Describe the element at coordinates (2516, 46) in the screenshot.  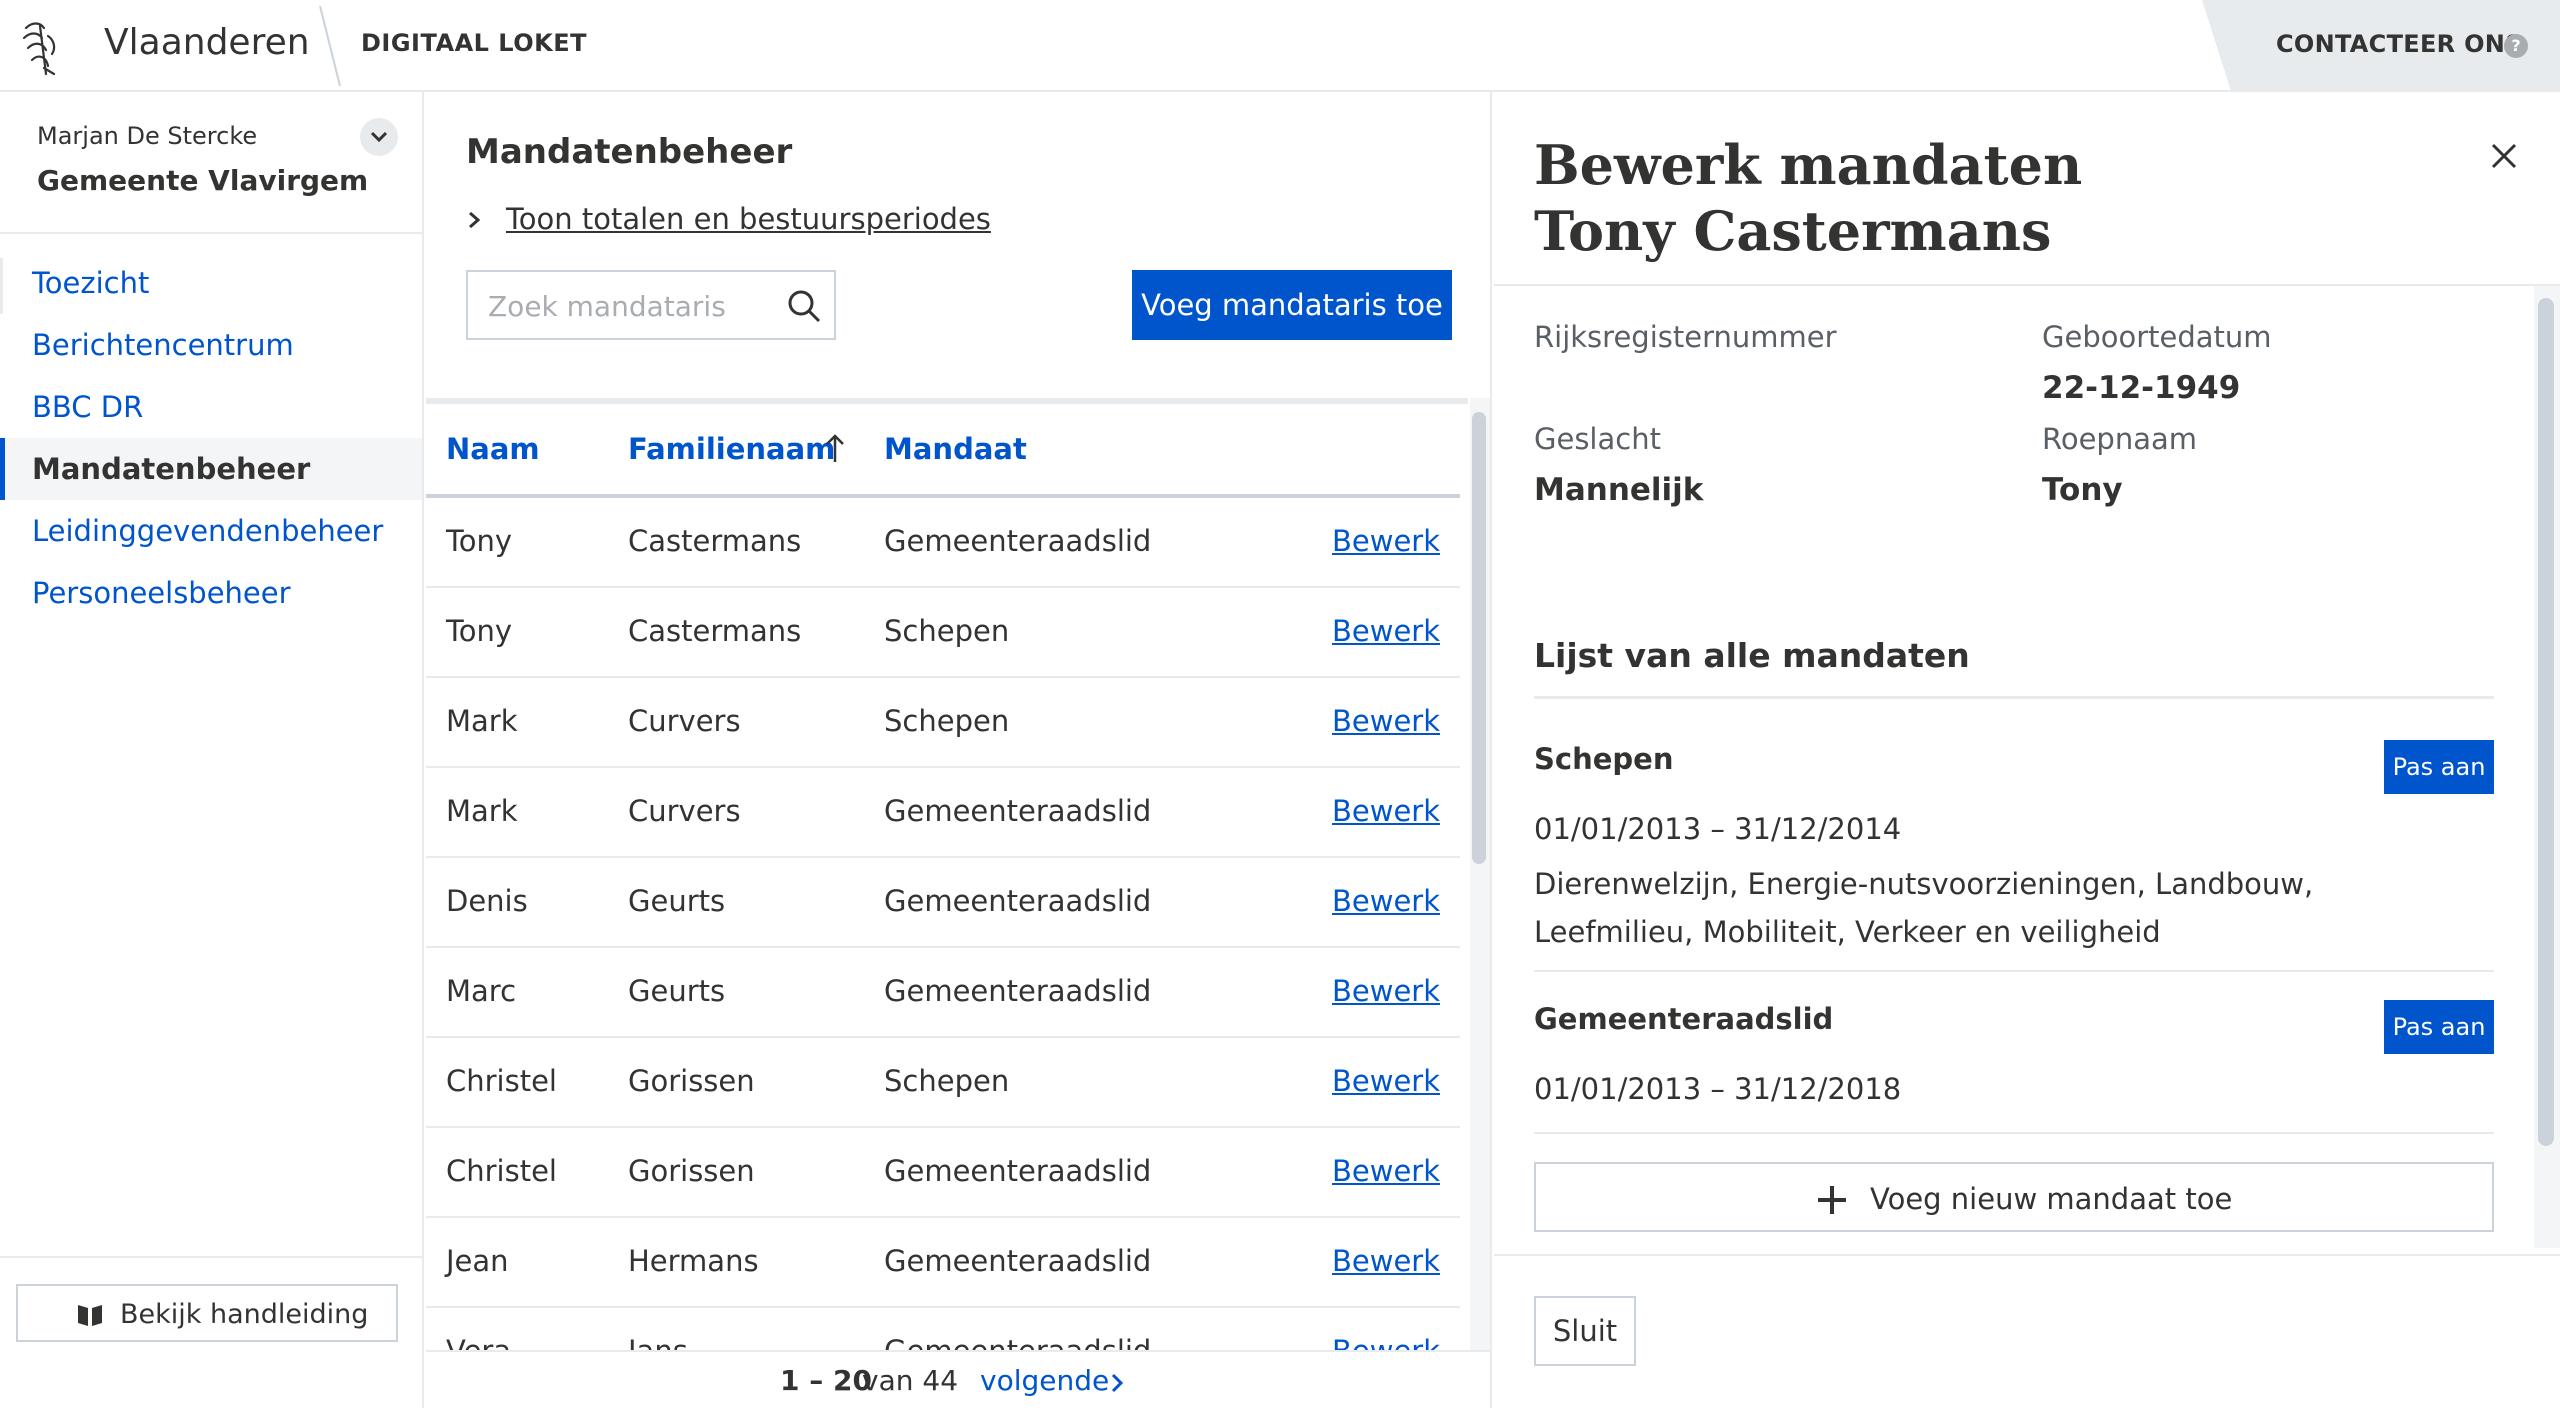
I see `help-icon: ?` at that location.